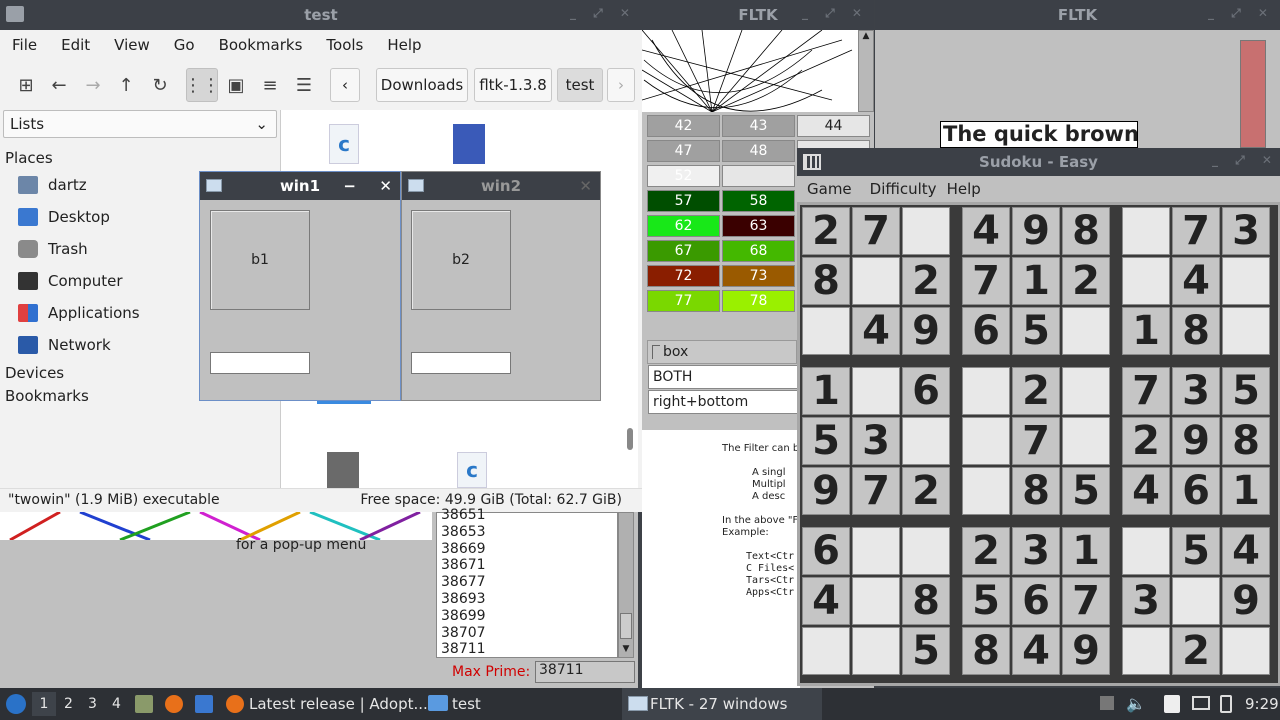  Describe the element at coordinates (236, 85) in the screenshot. I see `thumbnail-view-icon: ▣` at that location.